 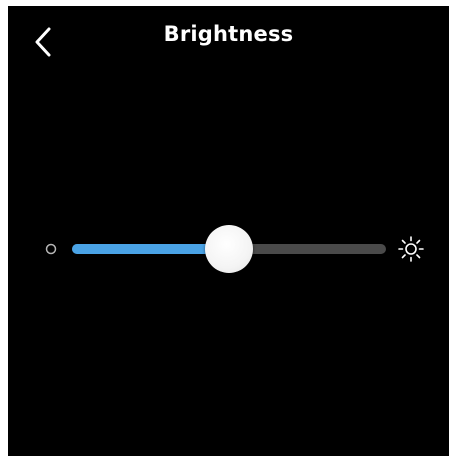 I want to click on brightness-slider, so click(x=229, y=249).